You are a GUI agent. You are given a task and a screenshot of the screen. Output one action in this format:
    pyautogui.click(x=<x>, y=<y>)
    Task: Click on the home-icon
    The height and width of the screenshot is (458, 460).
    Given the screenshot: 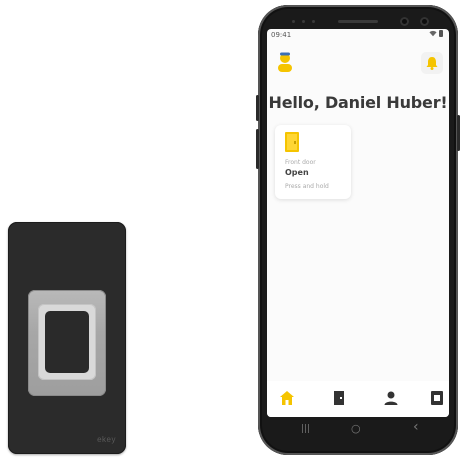 What is the action you would take?
    pyautogui.click(x=287, y=398)
    